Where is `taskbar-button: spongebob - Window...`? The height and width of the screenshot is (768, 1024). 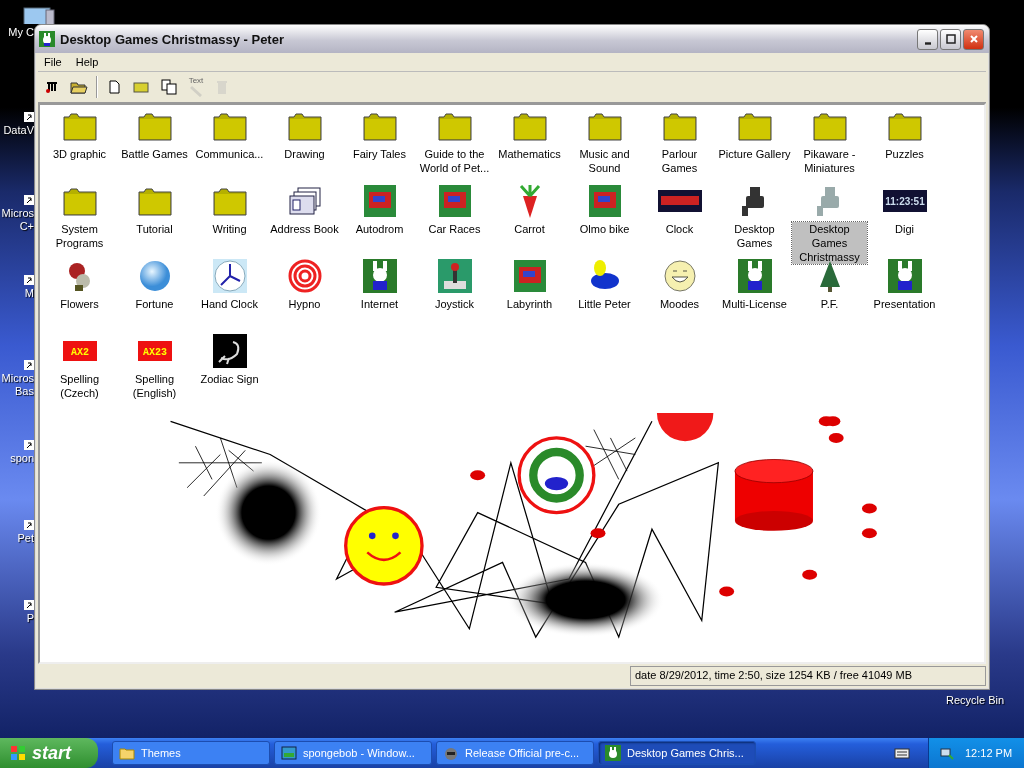
taskbar-button: spongebob - Window... is located at coordinates (353, 753).